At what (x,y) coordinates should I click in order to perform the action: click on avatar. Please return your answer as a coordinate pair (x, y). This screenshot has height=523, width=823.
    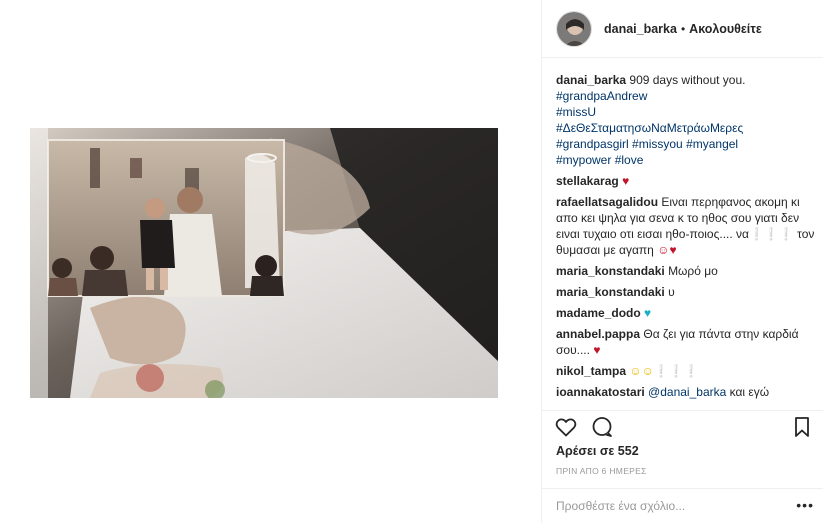
    Looking at the image, I should click on (574, 28).